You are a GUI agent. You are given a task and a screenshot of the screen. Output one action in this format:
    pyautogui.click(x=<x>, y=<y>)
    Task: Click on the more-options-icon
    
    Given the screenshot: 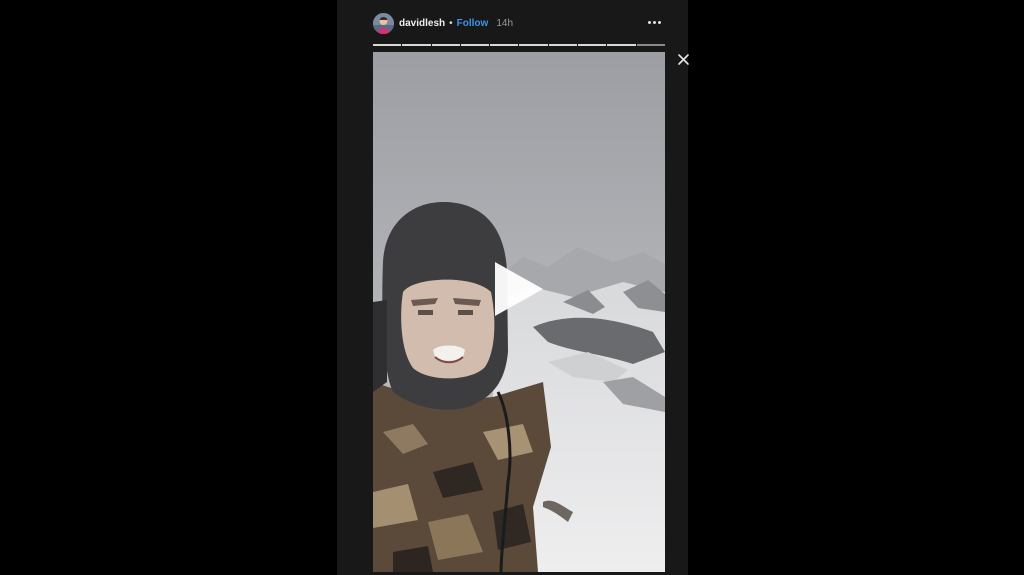 What is the action you would take?
    pyautogui.click(x=654, y=22)
    